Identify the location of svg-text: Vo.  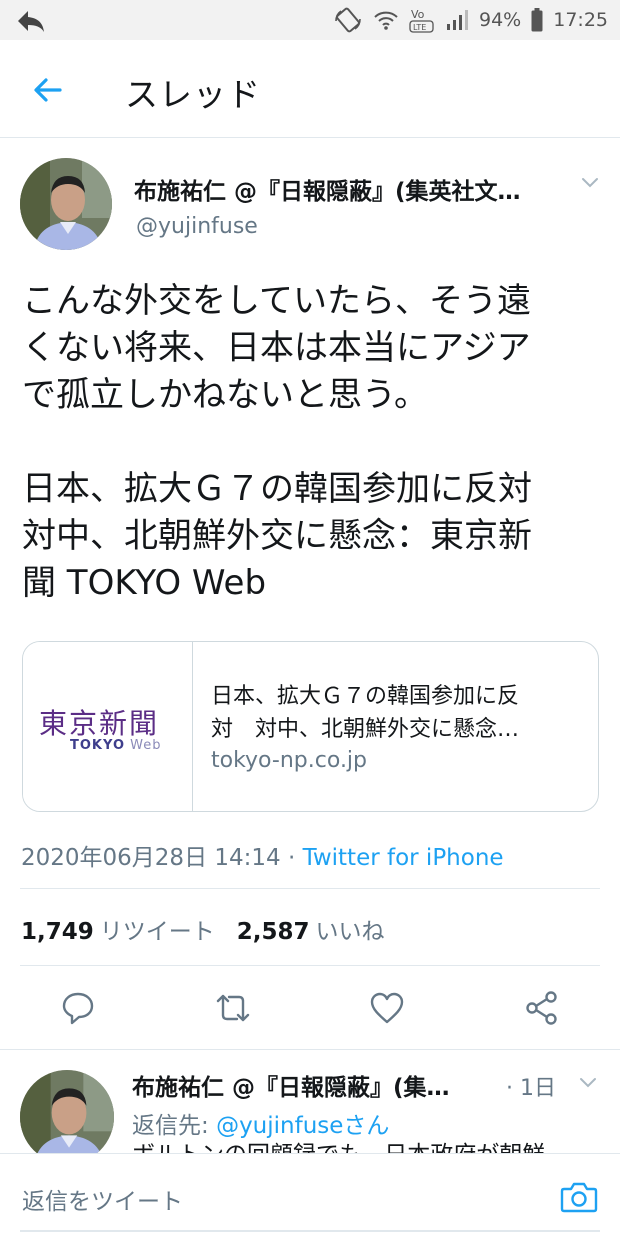
(418, 14).